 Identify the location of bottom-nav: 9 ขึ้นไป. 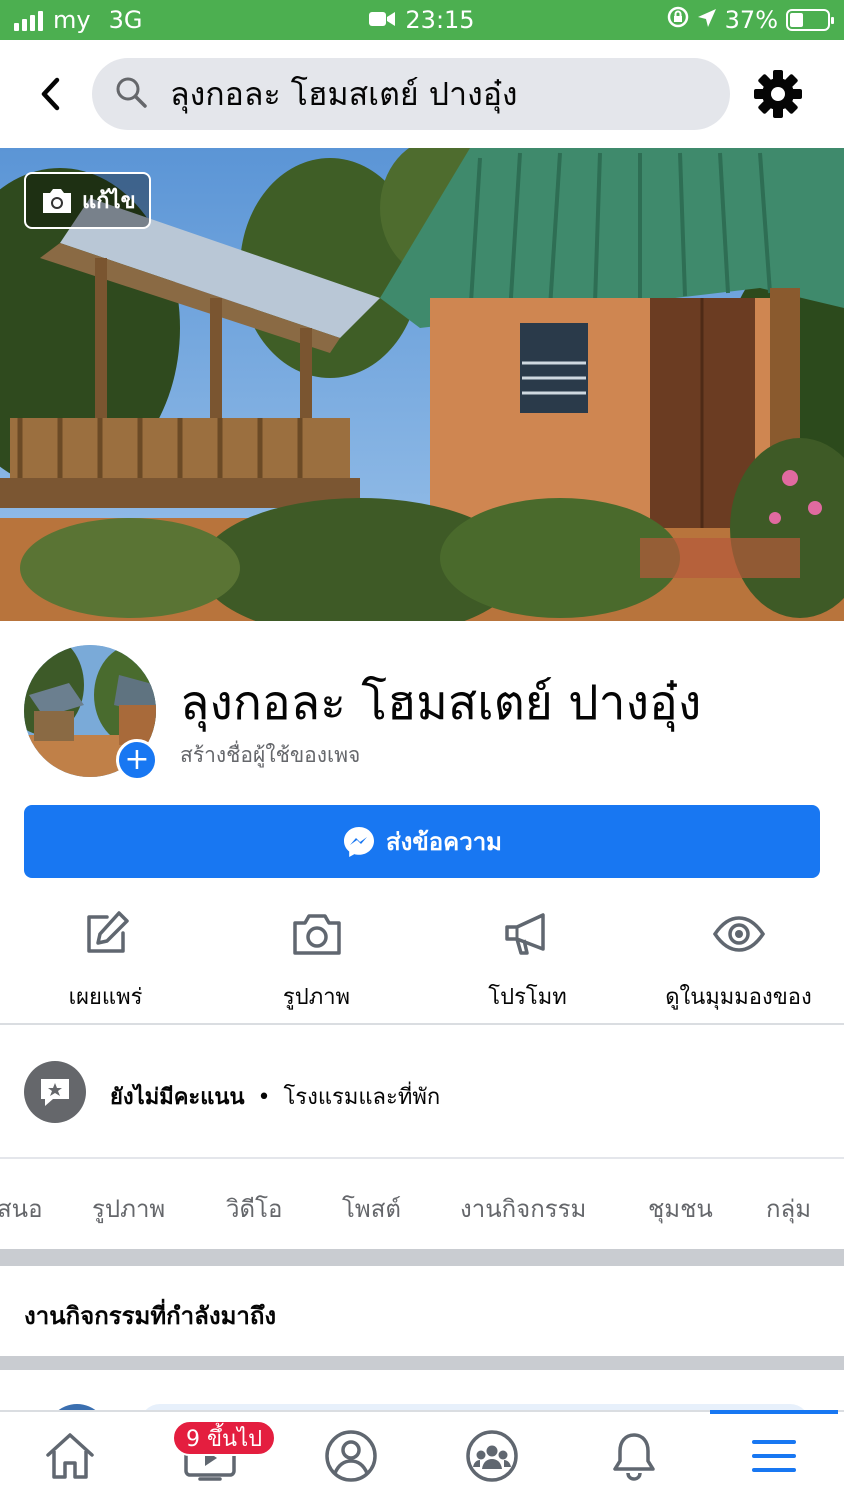
(422, 1455).